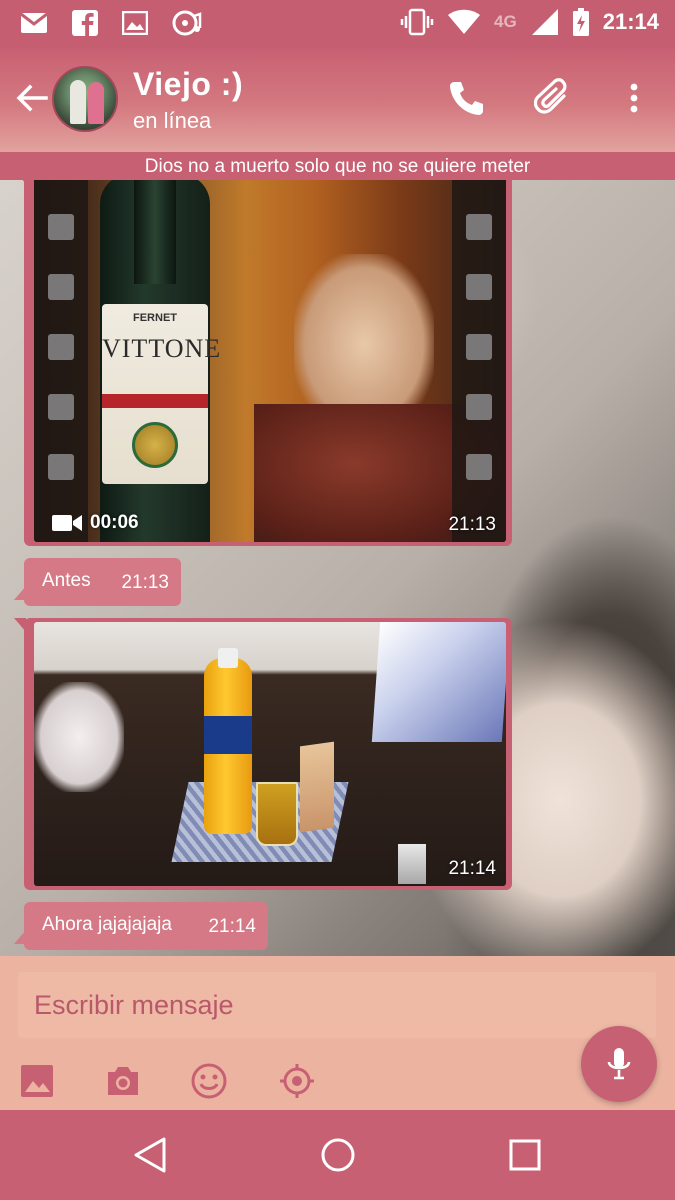 Image resolution: width=675 pixels, height=1200 pixels. I want to click on gallery-icon, so click(37, 1081).